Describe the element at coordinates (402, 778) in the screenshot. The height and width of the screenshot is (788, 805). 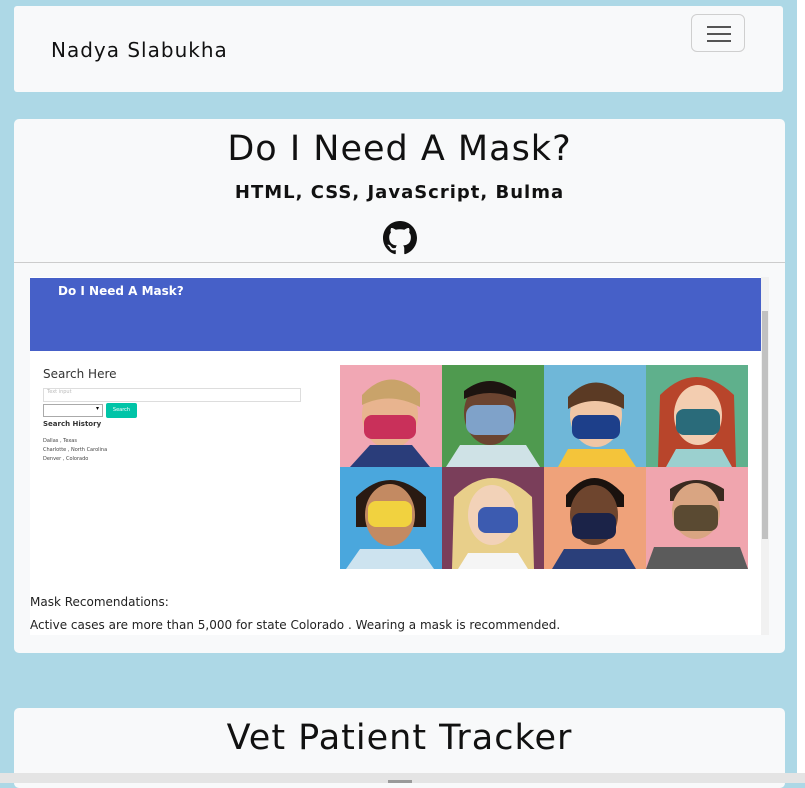
I see `horizontal-scrollbar` at that location.